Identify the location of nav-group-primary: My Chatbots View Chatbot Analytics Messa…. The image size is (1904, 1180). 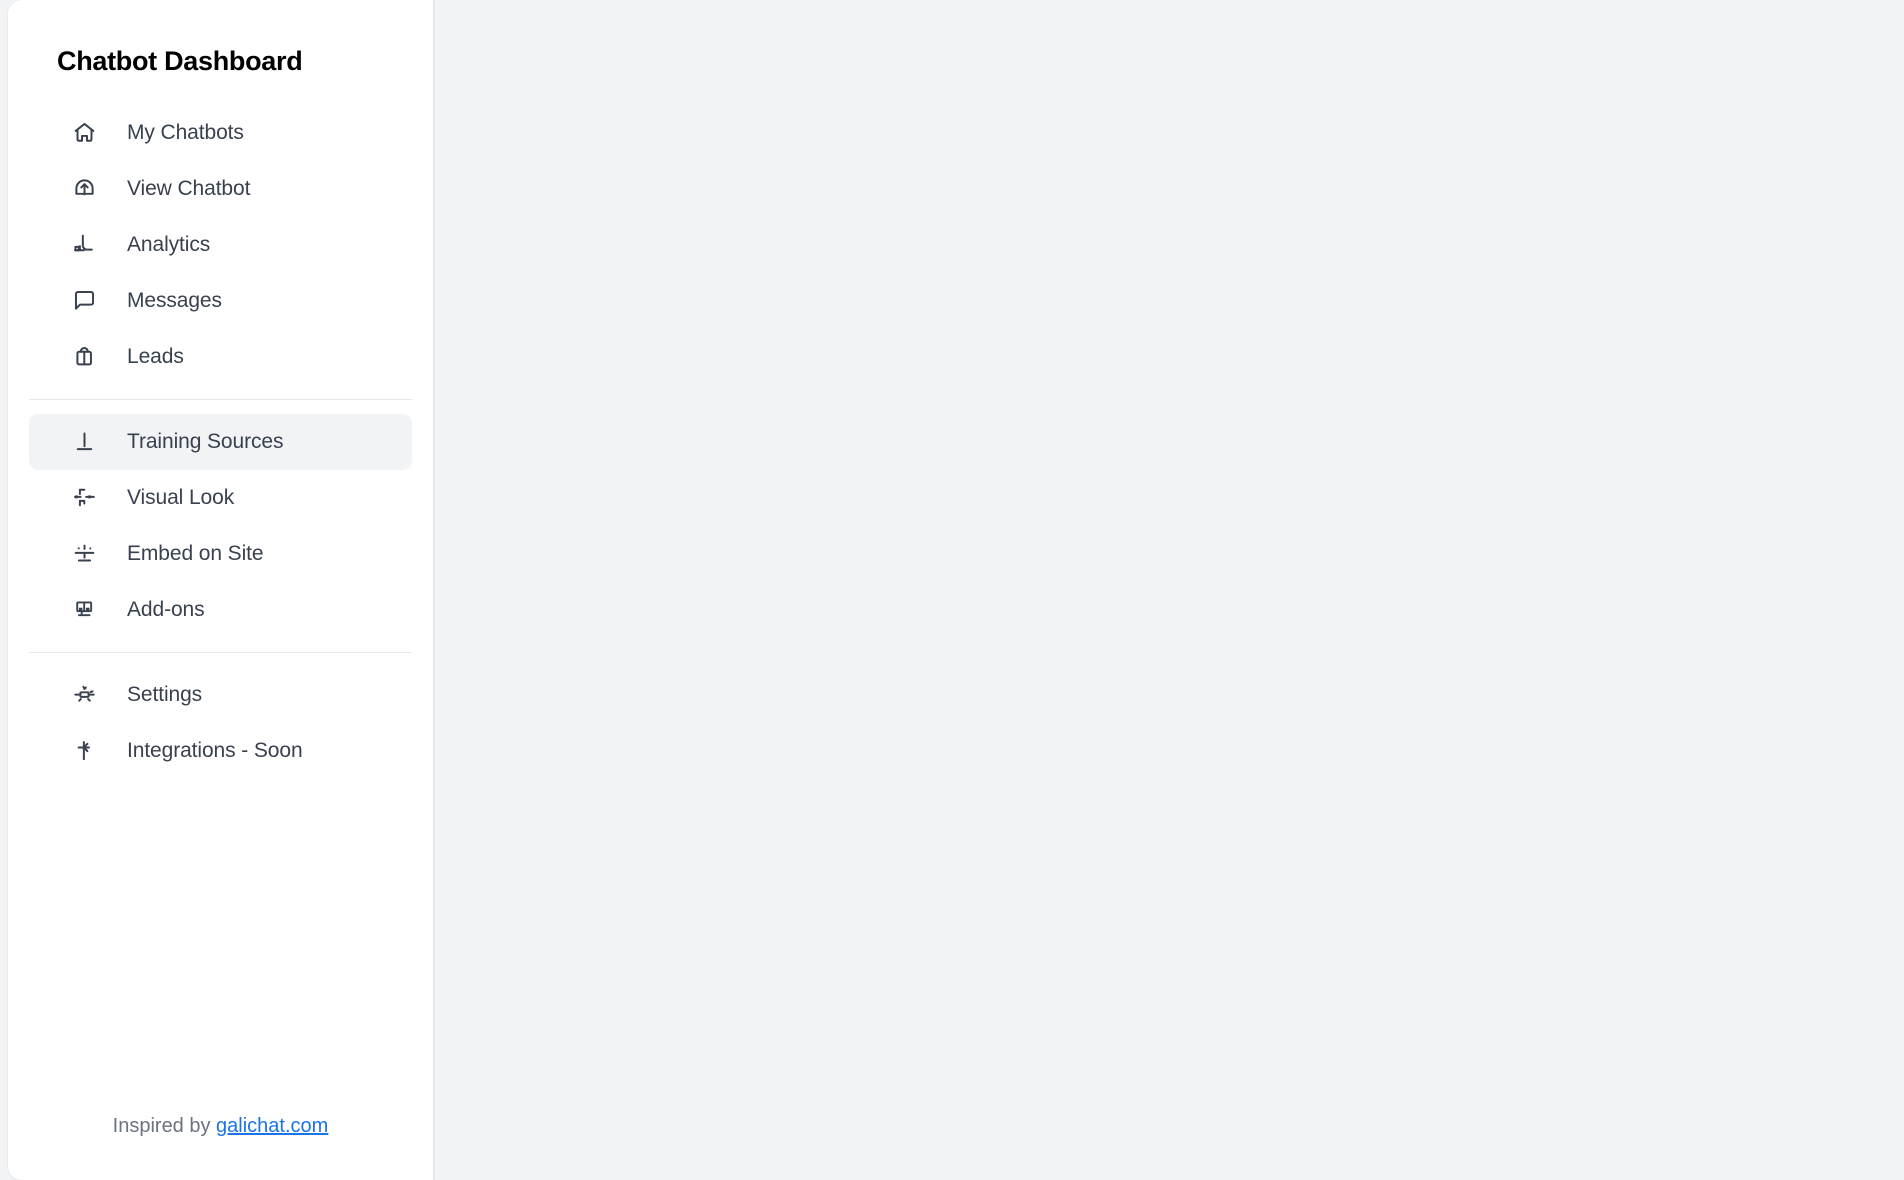
(220, 245).